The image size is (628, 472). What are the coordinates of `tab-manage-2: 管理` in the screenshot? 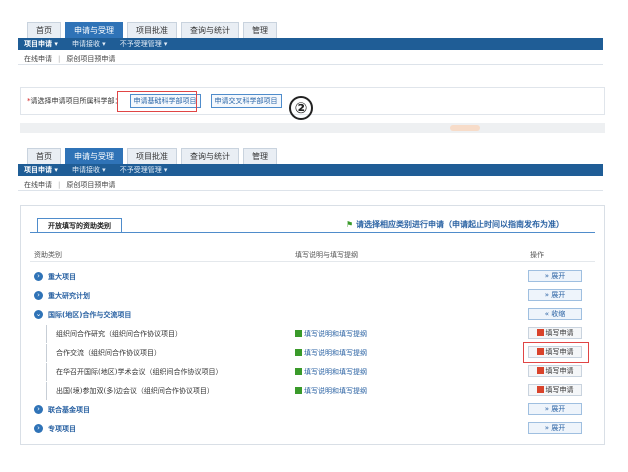 It's located at (260, 156).